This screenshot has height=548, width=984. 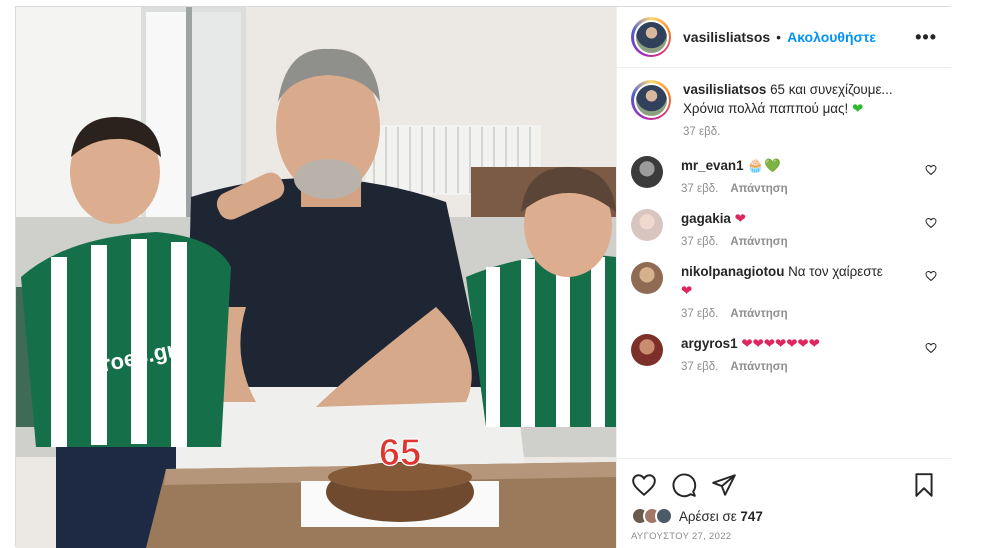 I want to click on caption-username: vasilisliatsos, so click(x=724, y=89).